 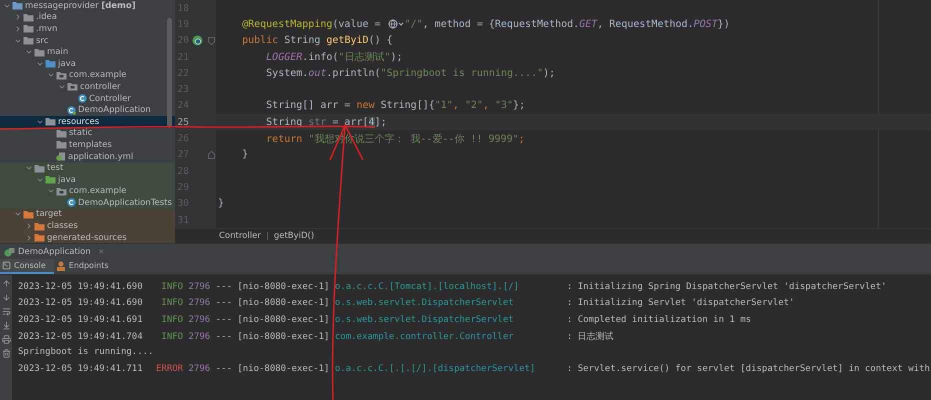 I want to click on console-line: 2023-12-05 19:49:41.704 INFO 2796 --- [nio-8080-exec-1] com.example.controller.Controller : 日志测试, so click(x=316, y=336).